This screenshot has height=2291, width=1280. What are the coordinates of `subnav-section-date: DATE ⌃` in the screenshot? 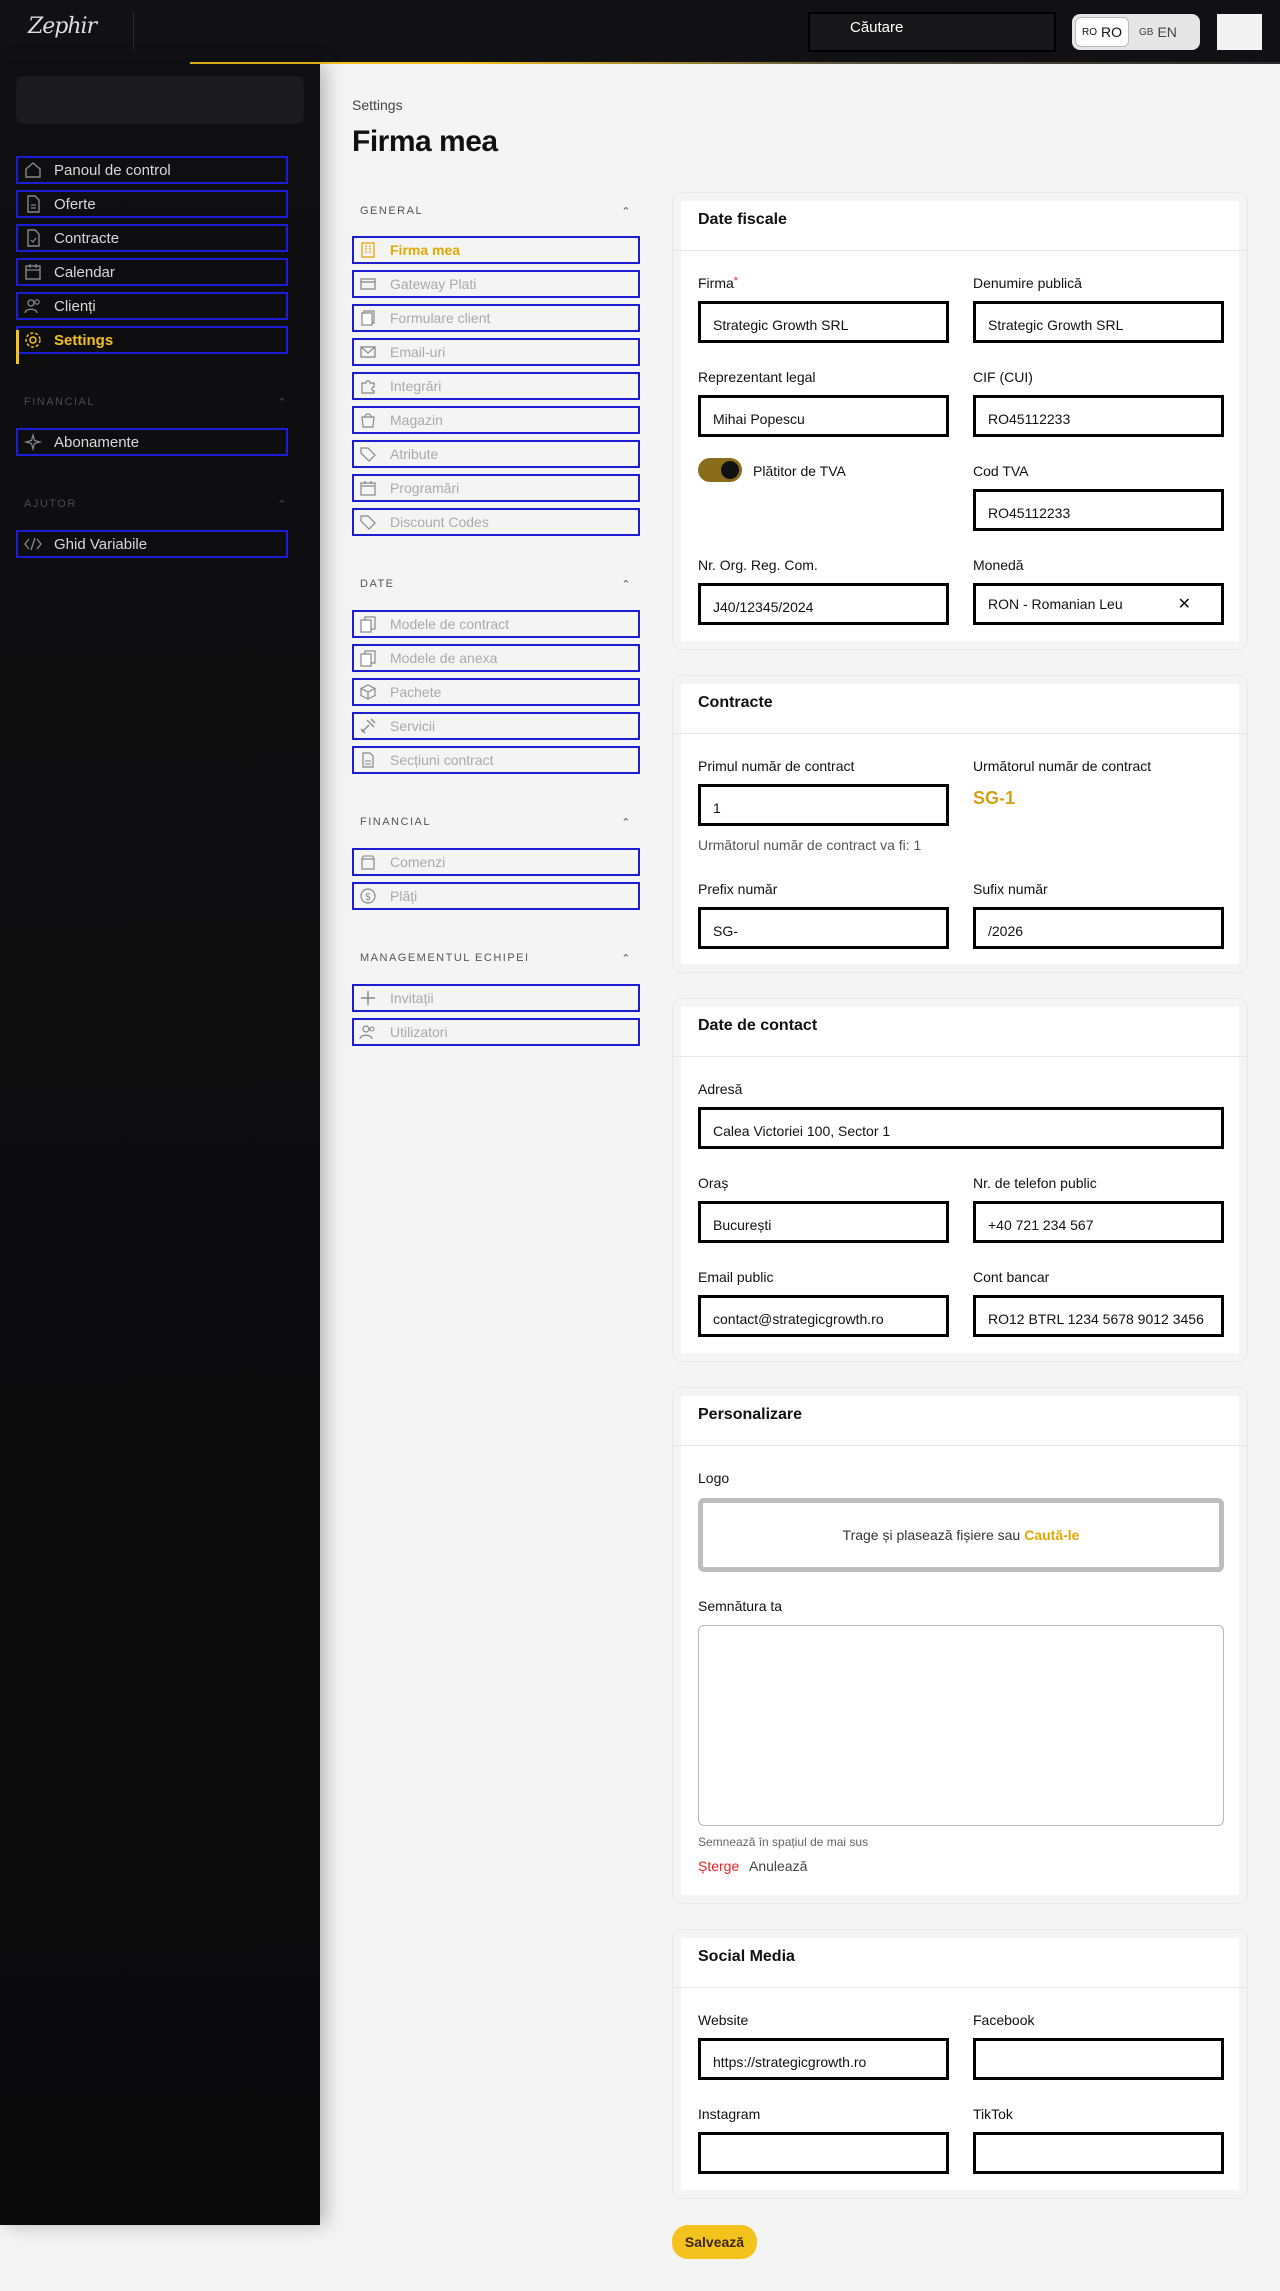 It's located at (496, 584).